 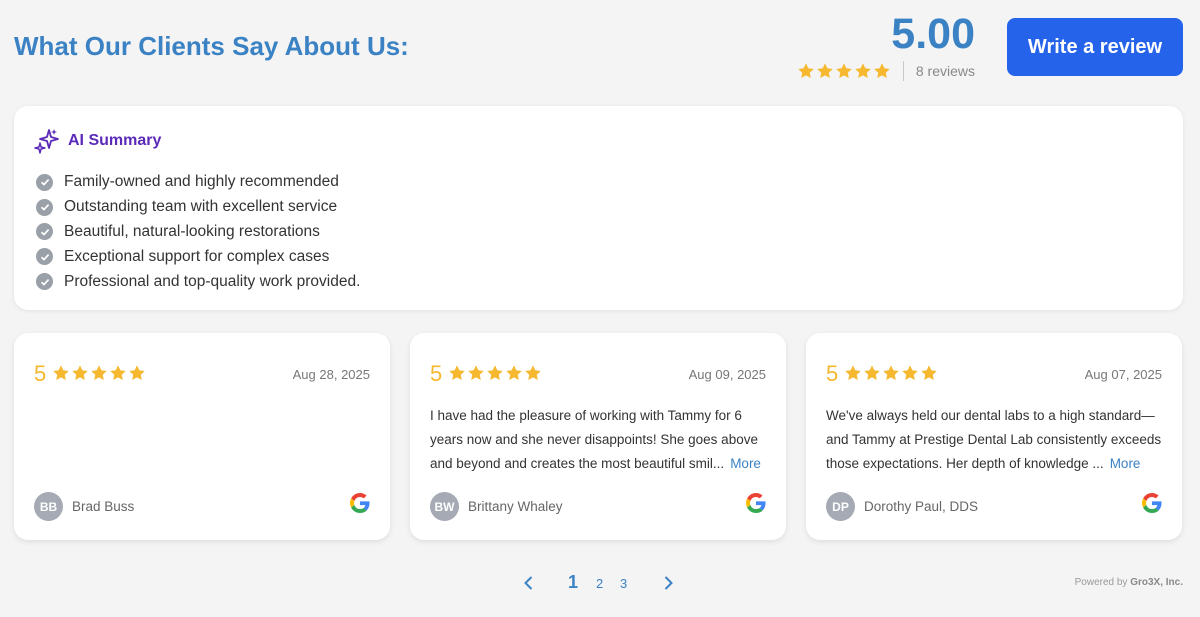 What do you see at coordinates (529, 583) in the screenshot?
I see `chevron-left-icon` at bounding box center [529, 583].